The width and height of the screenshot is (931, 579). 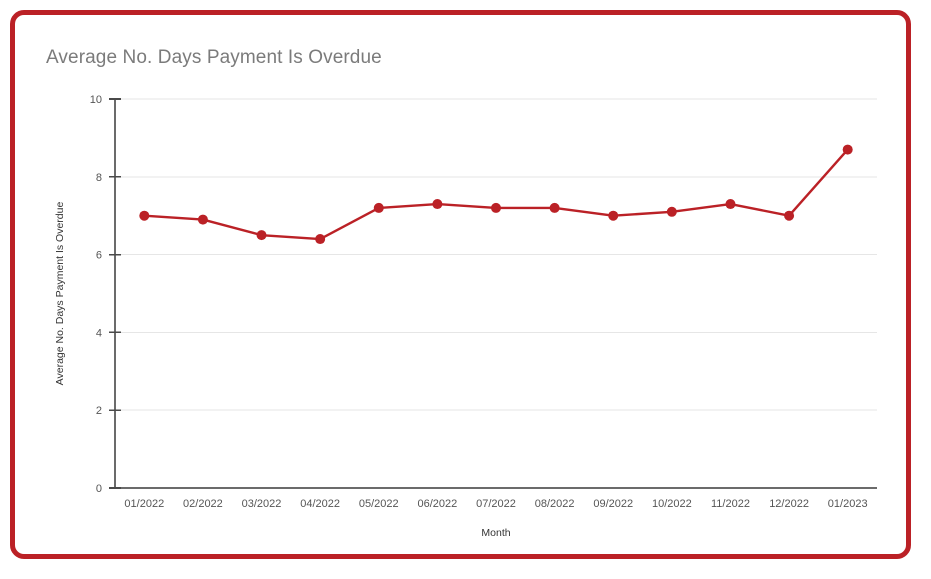 What do you see at coordinates (60, 294) in the screenshot?
I see `y-axis-title: Average No. Days Payment Is Overdue` at bounding box center [60, 294].